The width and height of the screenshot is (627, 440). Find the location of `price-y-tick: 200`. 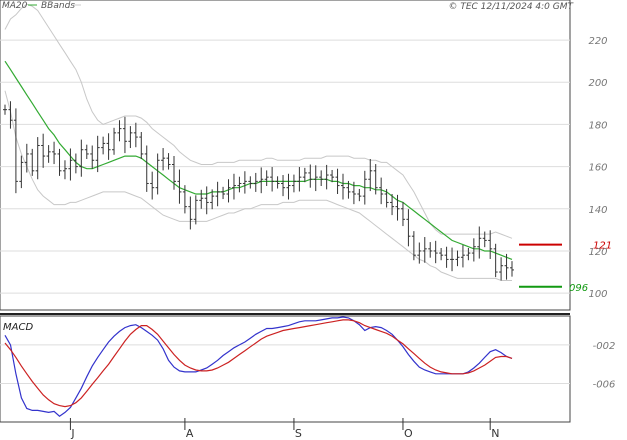

price-y-tick: 200 is located at coordinates (597, 83).